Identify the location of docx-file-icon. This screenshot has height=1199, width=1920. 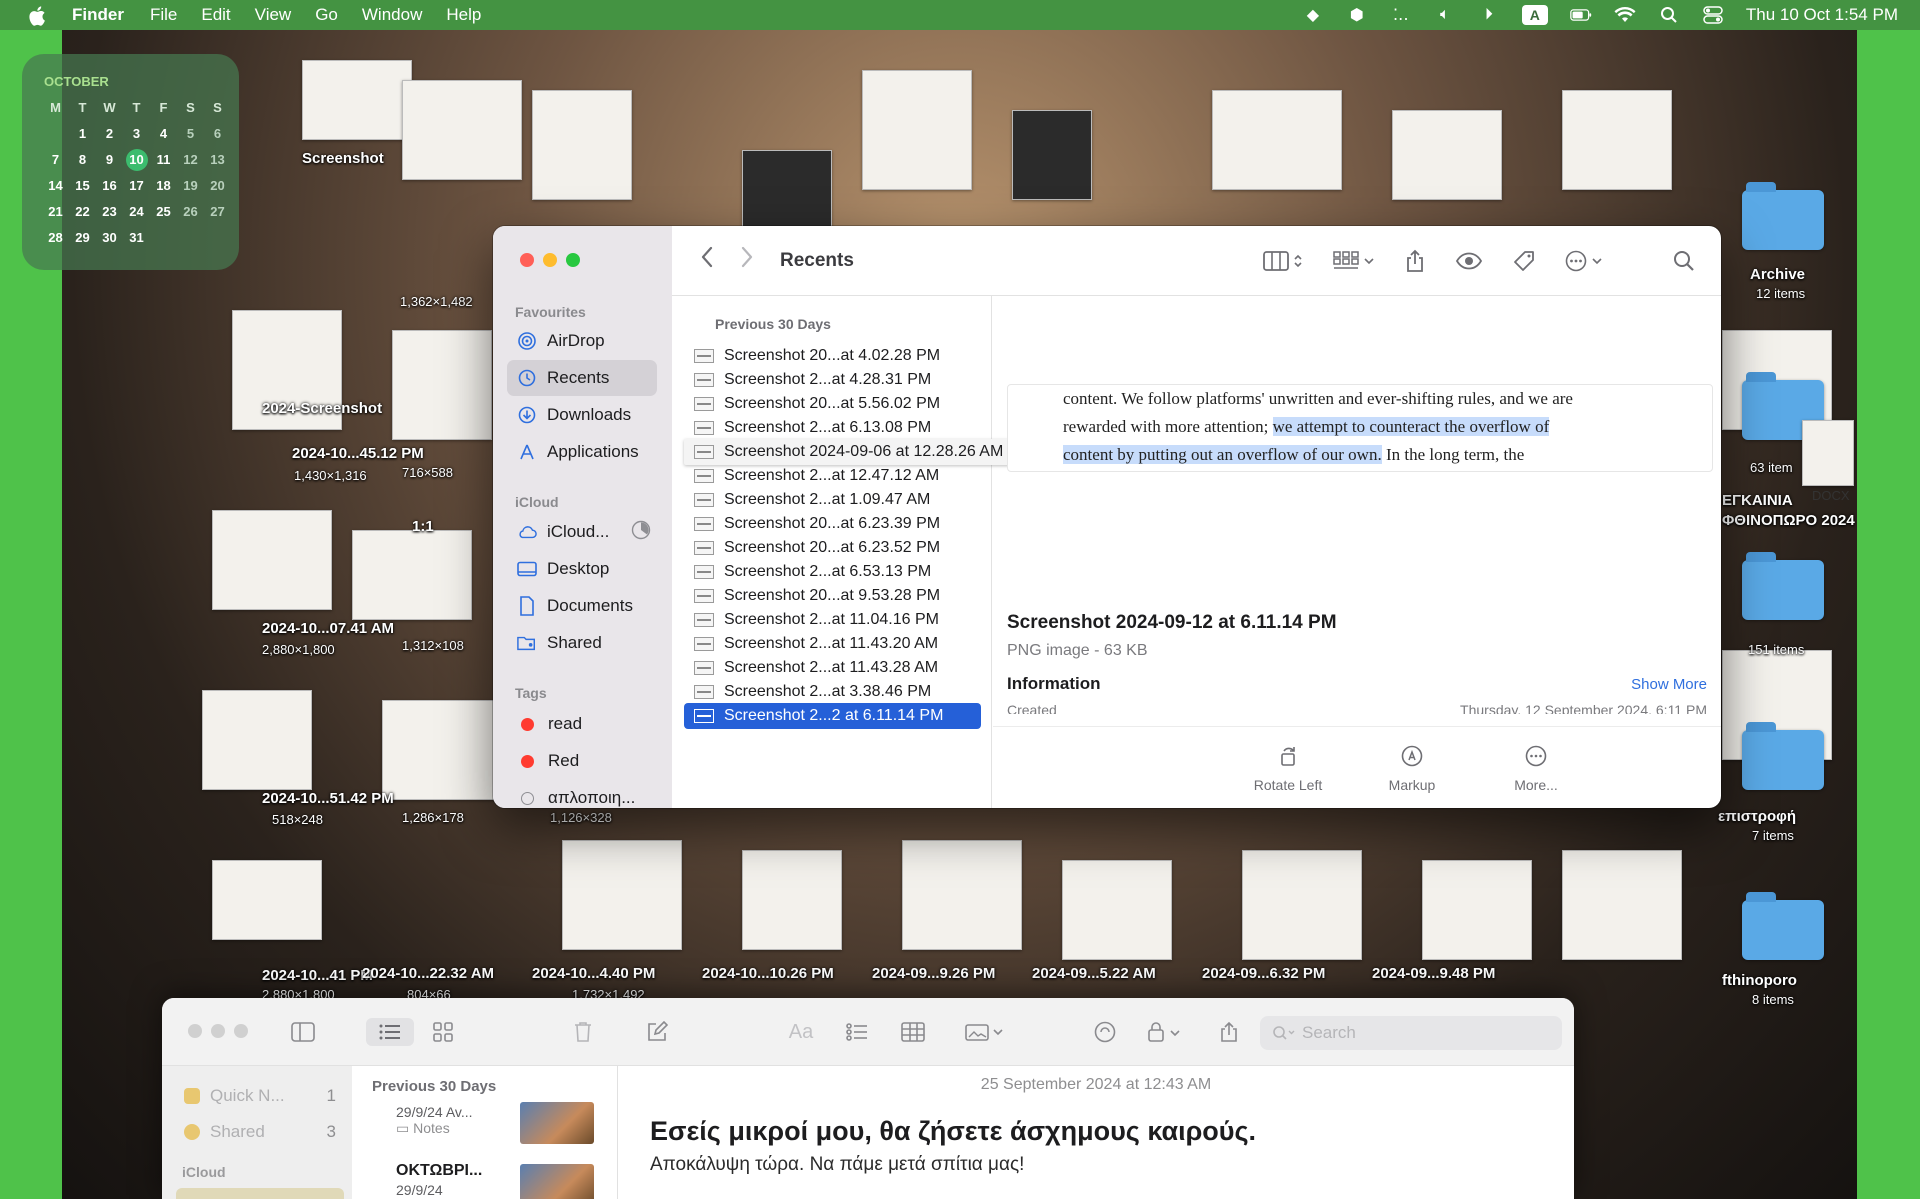
(1828, 453).